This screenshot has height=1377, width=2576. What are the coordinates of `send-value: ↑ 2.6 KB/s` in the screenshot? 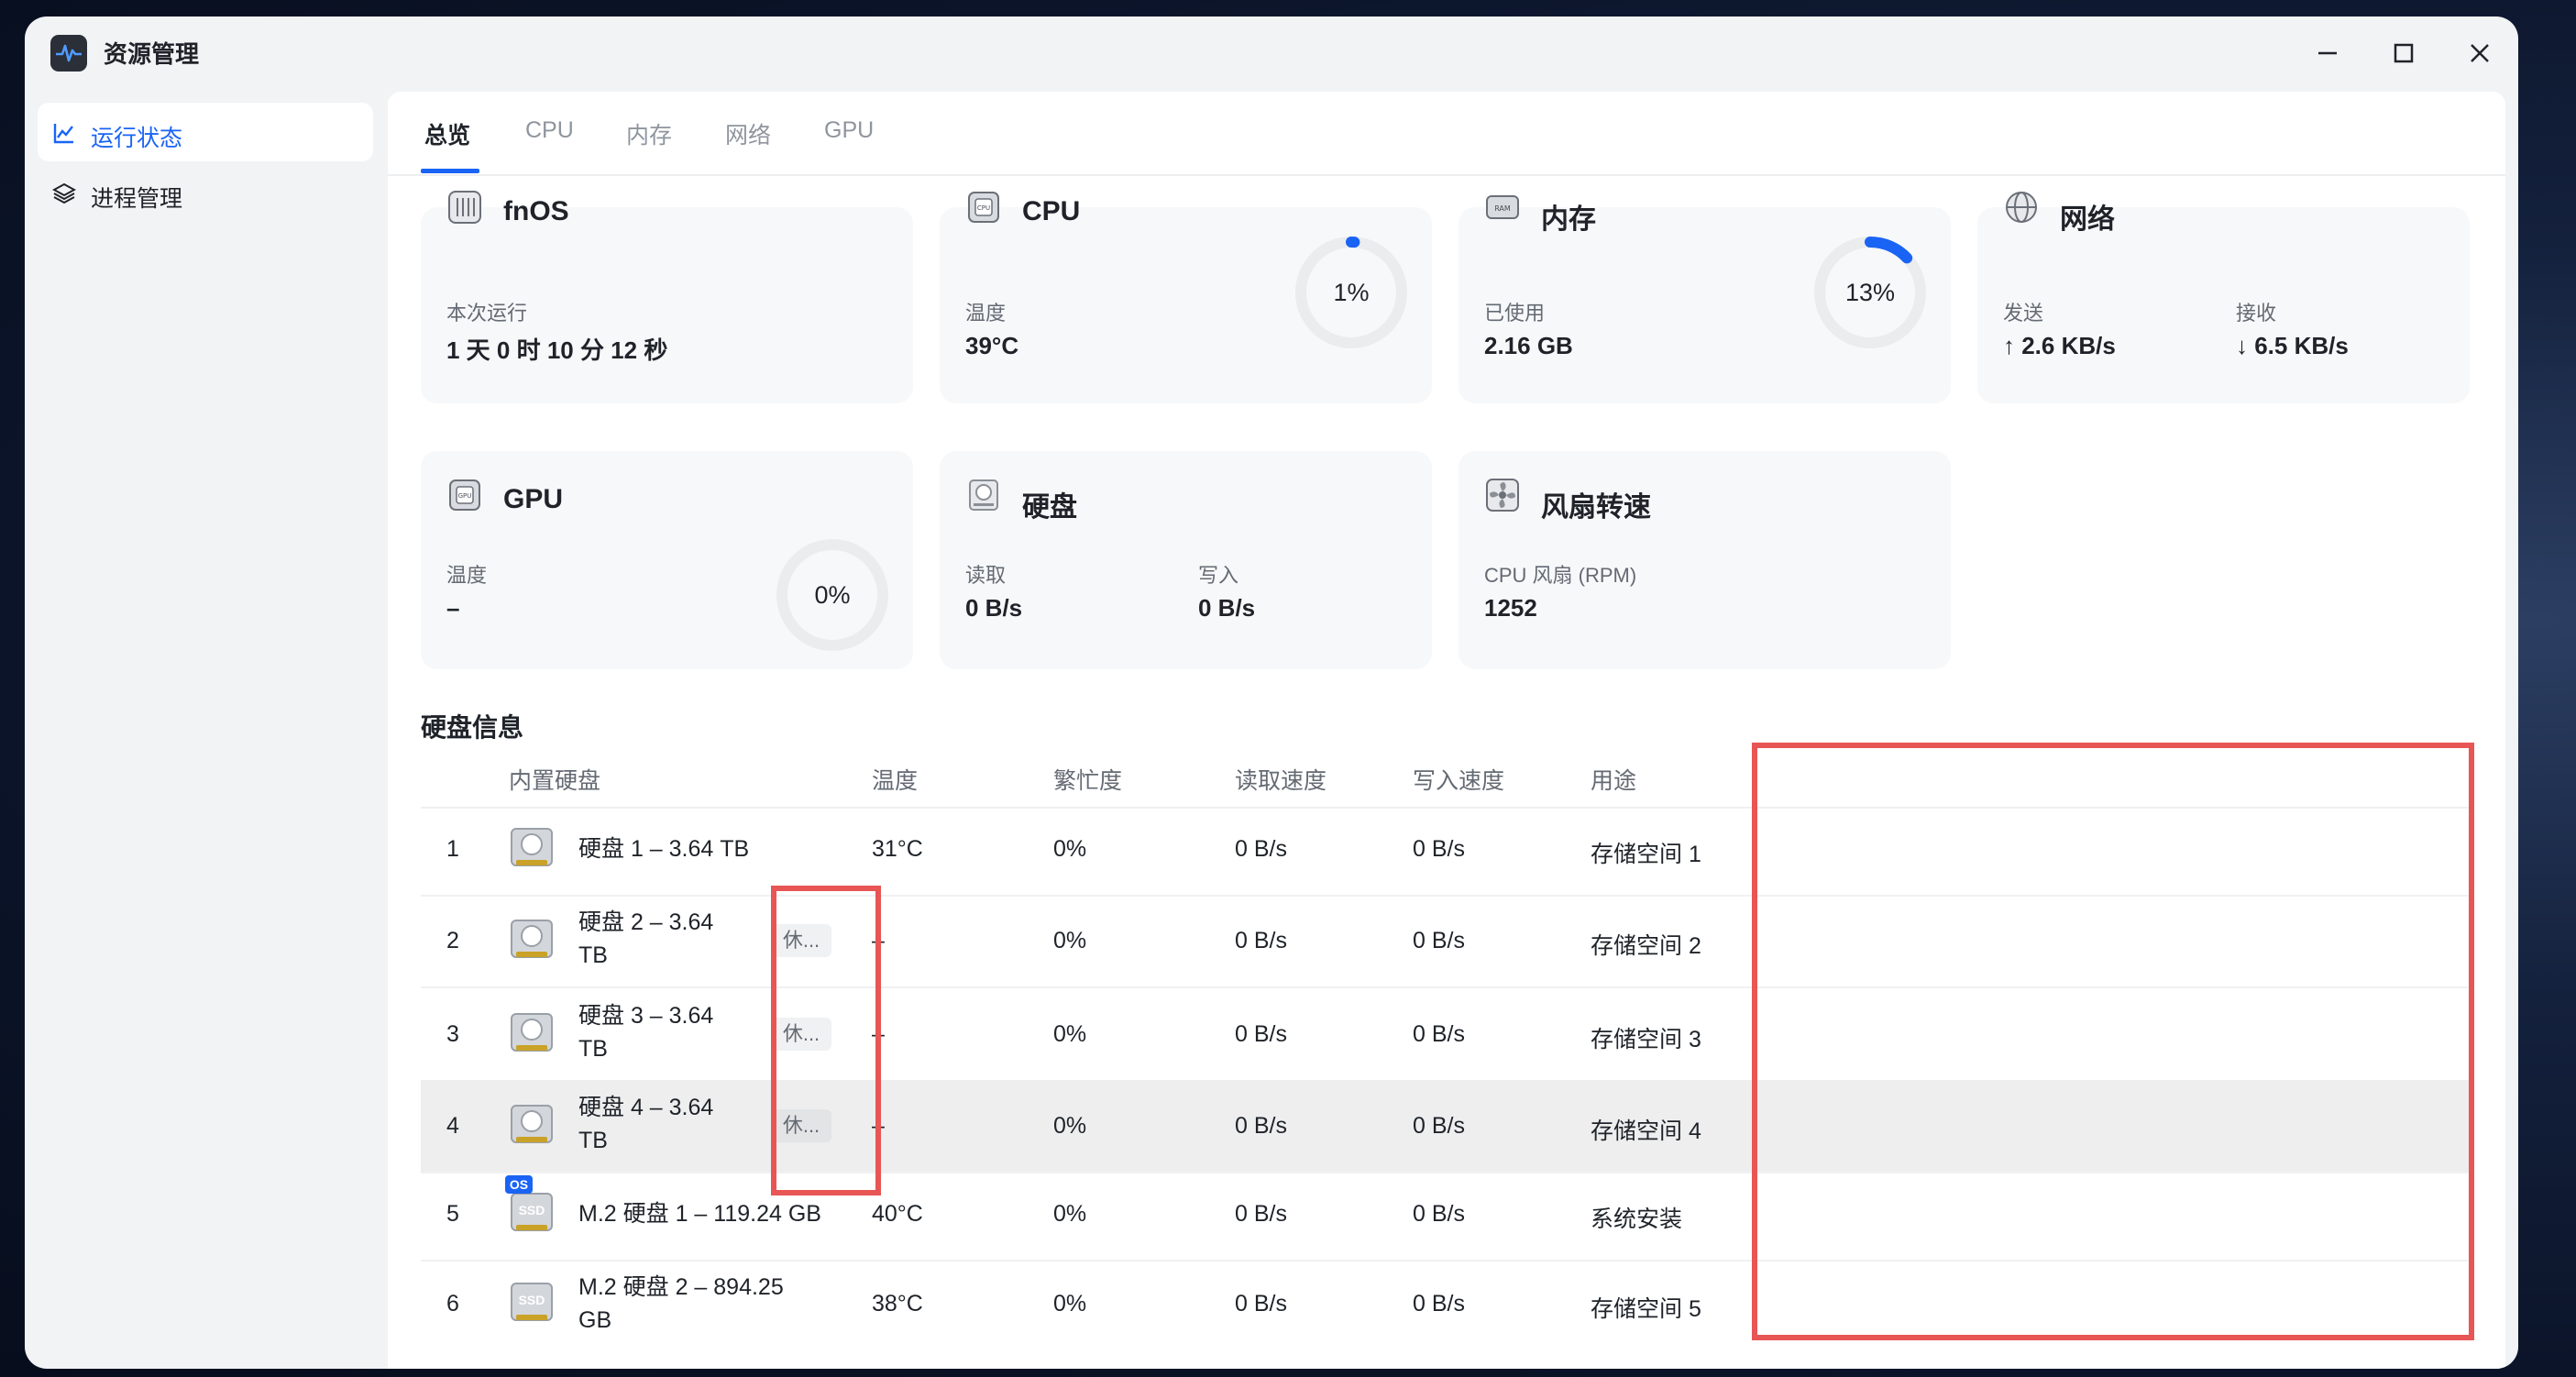 It's located at (2059, 345).